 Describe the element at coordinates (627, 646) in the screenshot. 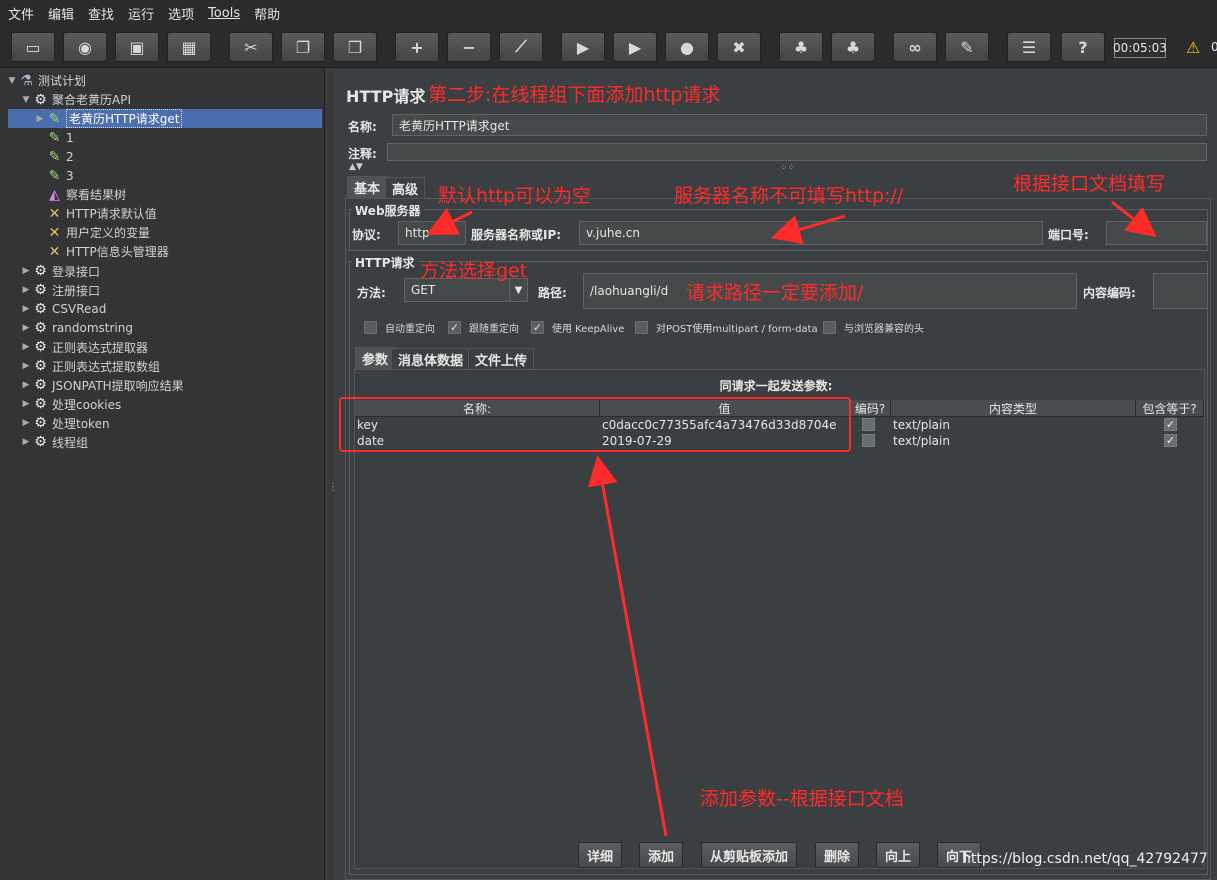

I see `arrow-params` at that location.